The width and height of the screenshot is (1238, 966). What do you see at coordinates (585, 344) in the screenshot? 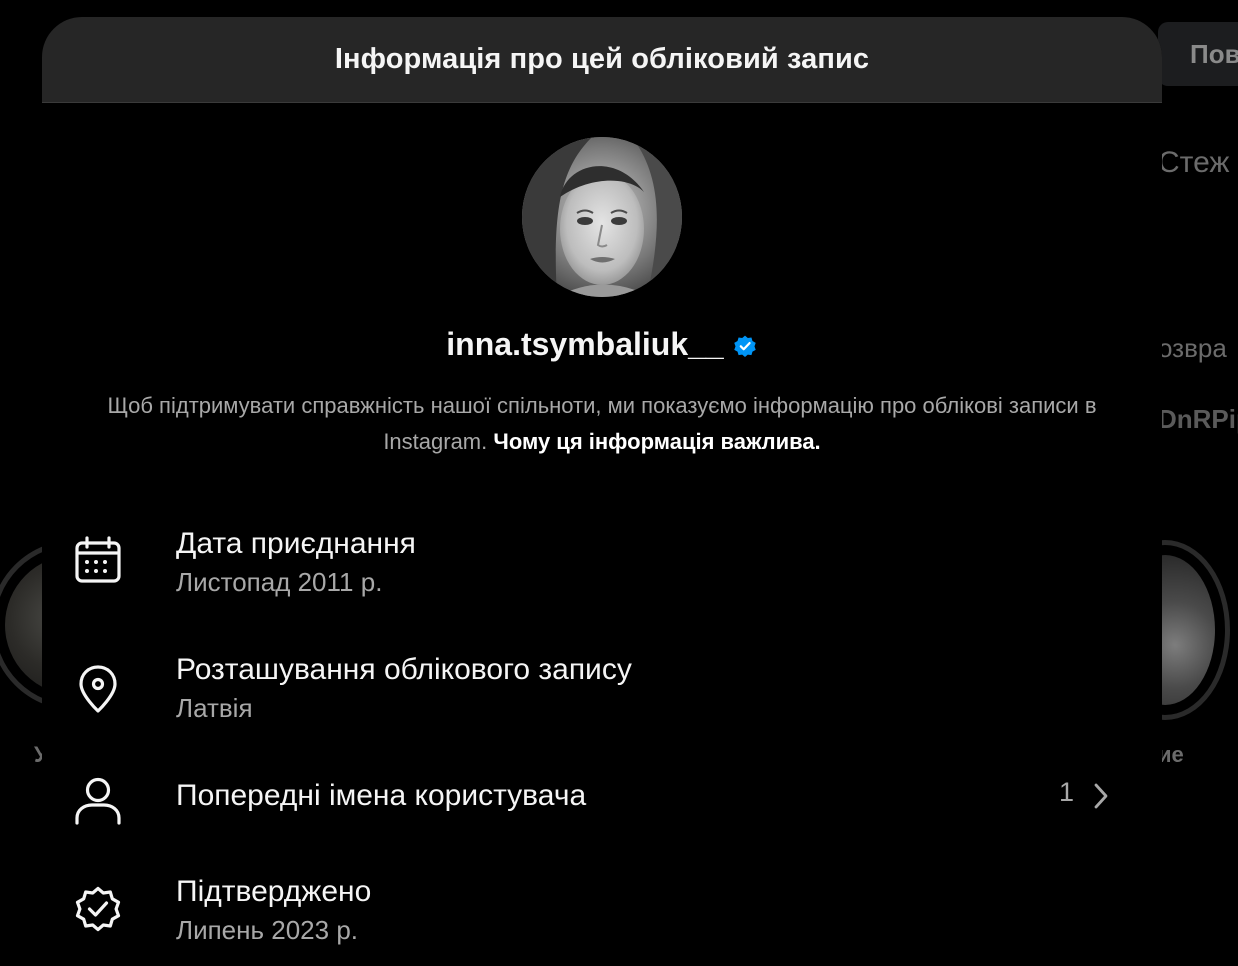
I see `username: inna.tsymbaliuk__` at bounding box center [585, 344].